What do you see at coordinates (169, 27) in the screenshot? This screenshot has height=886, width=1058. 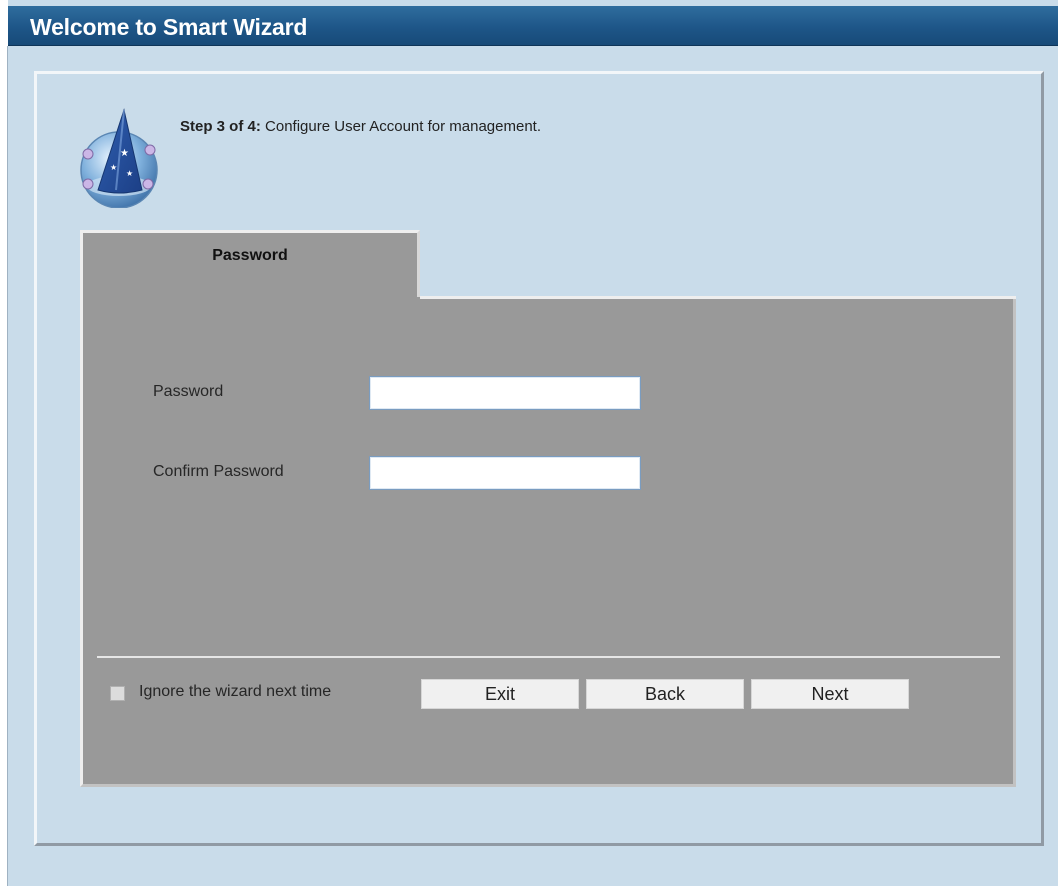 I see `page-title: Welcome to Smart Wizard` at bounding box center [169, 27].